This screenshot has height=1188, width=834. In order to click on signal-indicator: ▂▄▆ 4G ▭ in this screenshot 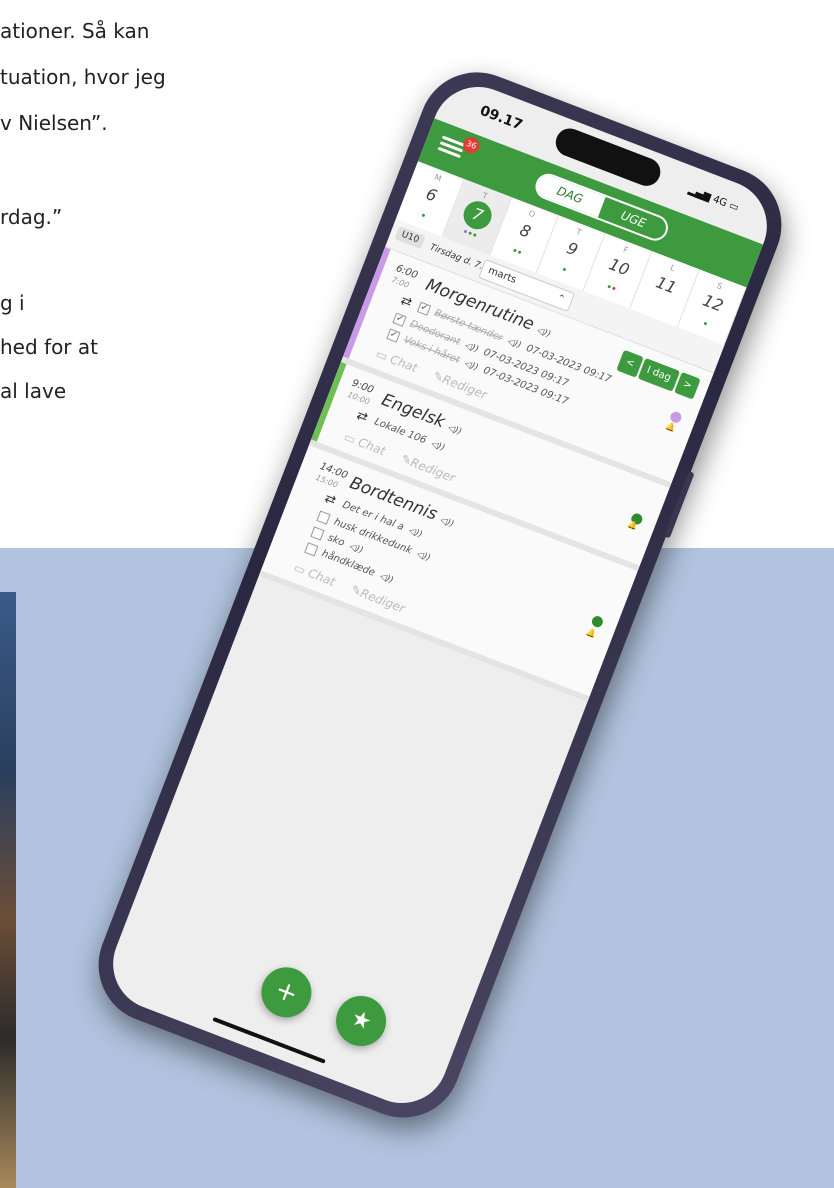, I will do `click(713, 199)`.